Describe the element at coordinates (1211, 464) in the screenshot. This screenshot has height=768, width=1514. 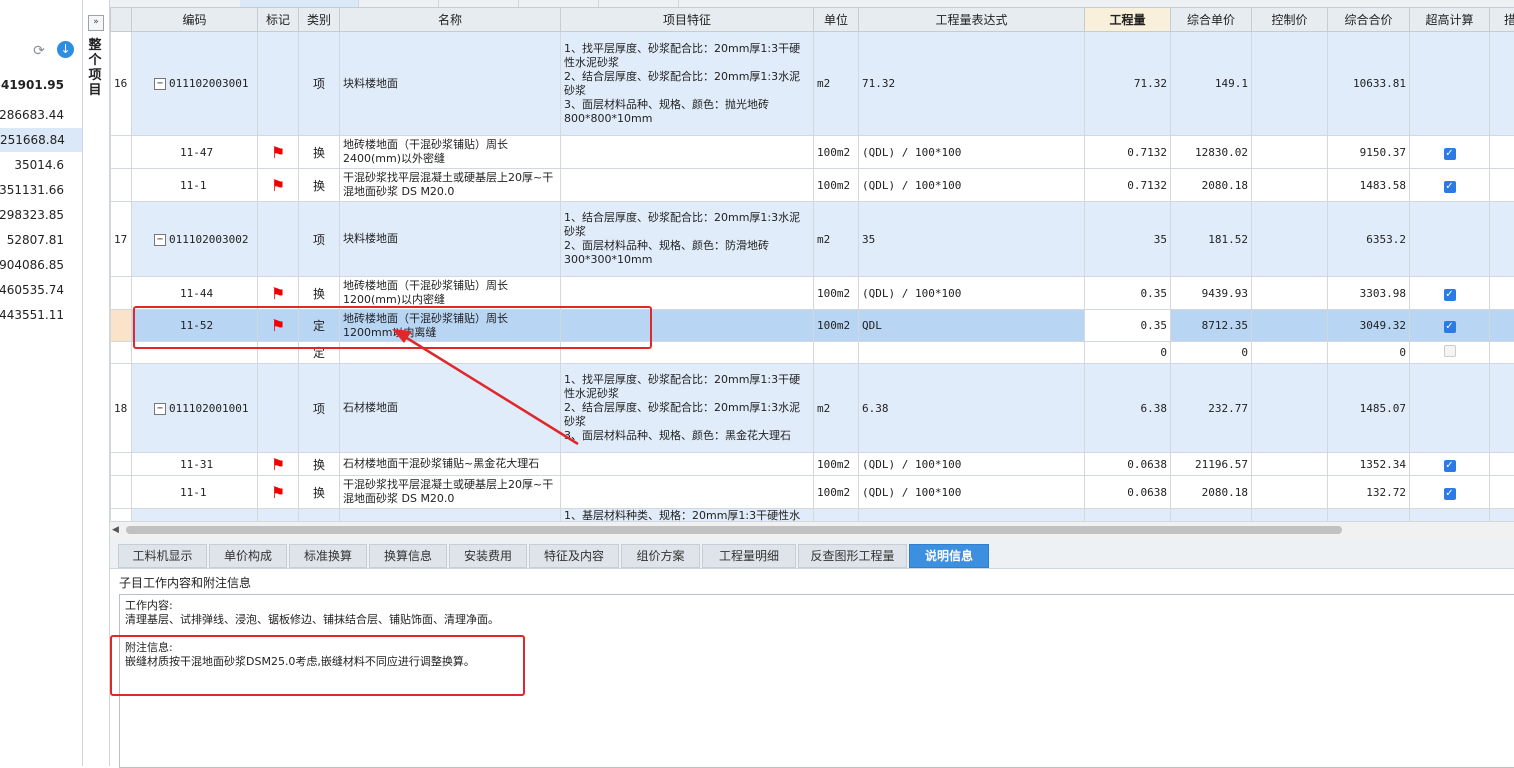
I see `unit-price-cell: 21196.57` at that location.